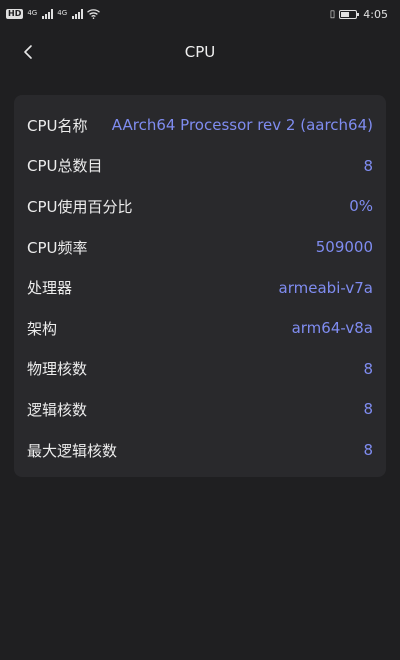  What do you see at coordinates (344, 247) in the screenshot?
I see `info-row-value: 509000` at bounding box center [344, 247].